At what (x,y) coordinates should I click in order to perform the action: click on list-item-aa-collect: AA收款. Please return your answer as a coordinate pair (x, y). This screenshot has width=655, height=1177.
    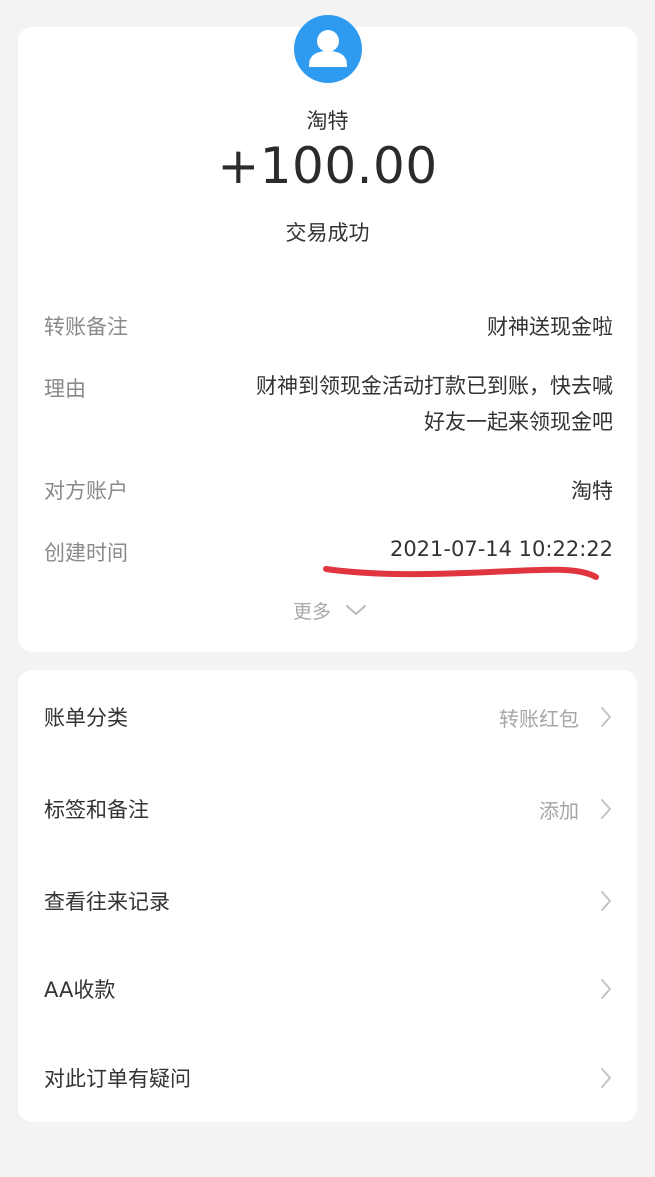
    Looking at the image, I should click on (327, 988).